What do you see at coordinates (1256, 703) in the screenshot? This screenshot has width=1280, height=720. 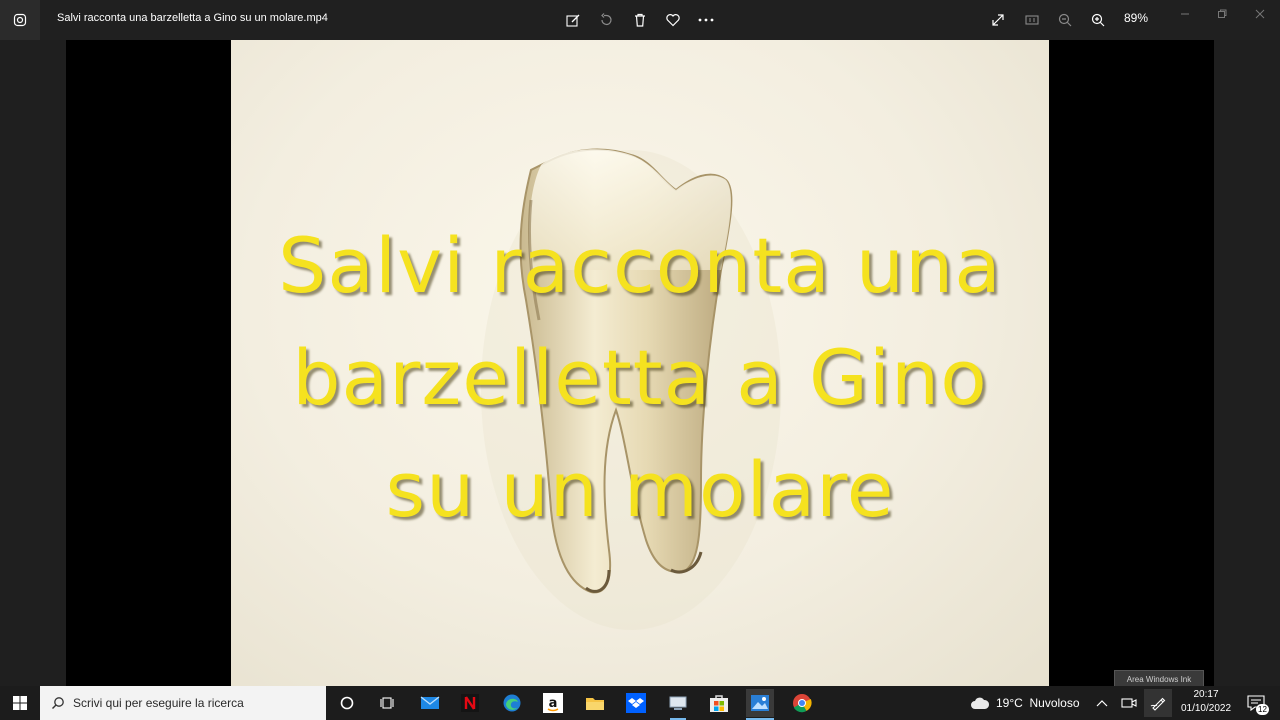 I see `notification-icon: 12` at bounding box center [1256, 703].